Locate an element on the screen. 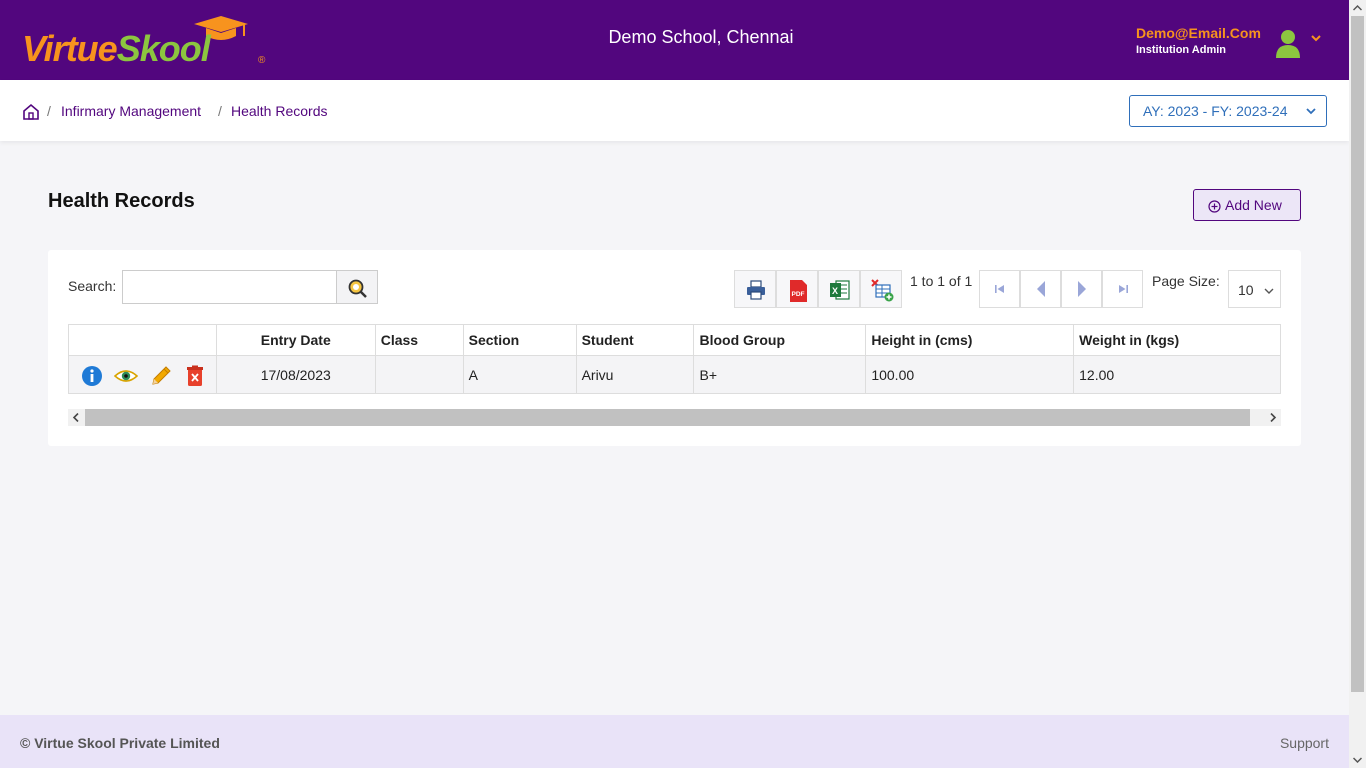 The image size is (1366, 768). cell-student: Arivu is located at coordinates (635, 374).